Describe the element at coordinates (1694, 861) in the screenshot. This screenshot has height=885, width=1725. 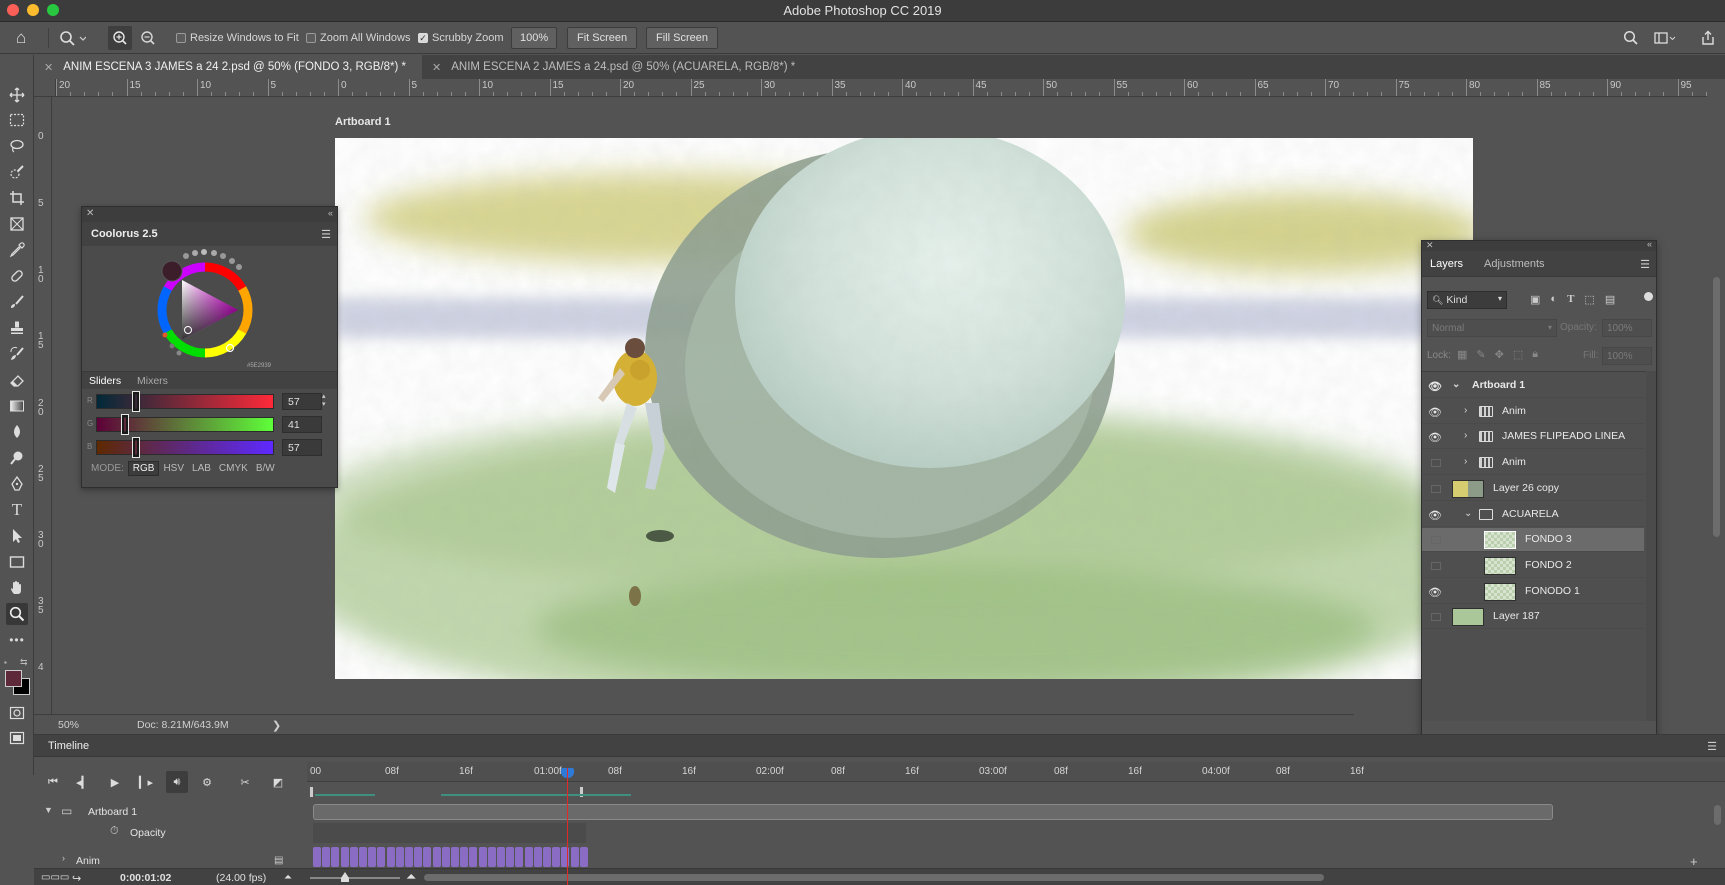
I see `add-track-icon: +` at that location.